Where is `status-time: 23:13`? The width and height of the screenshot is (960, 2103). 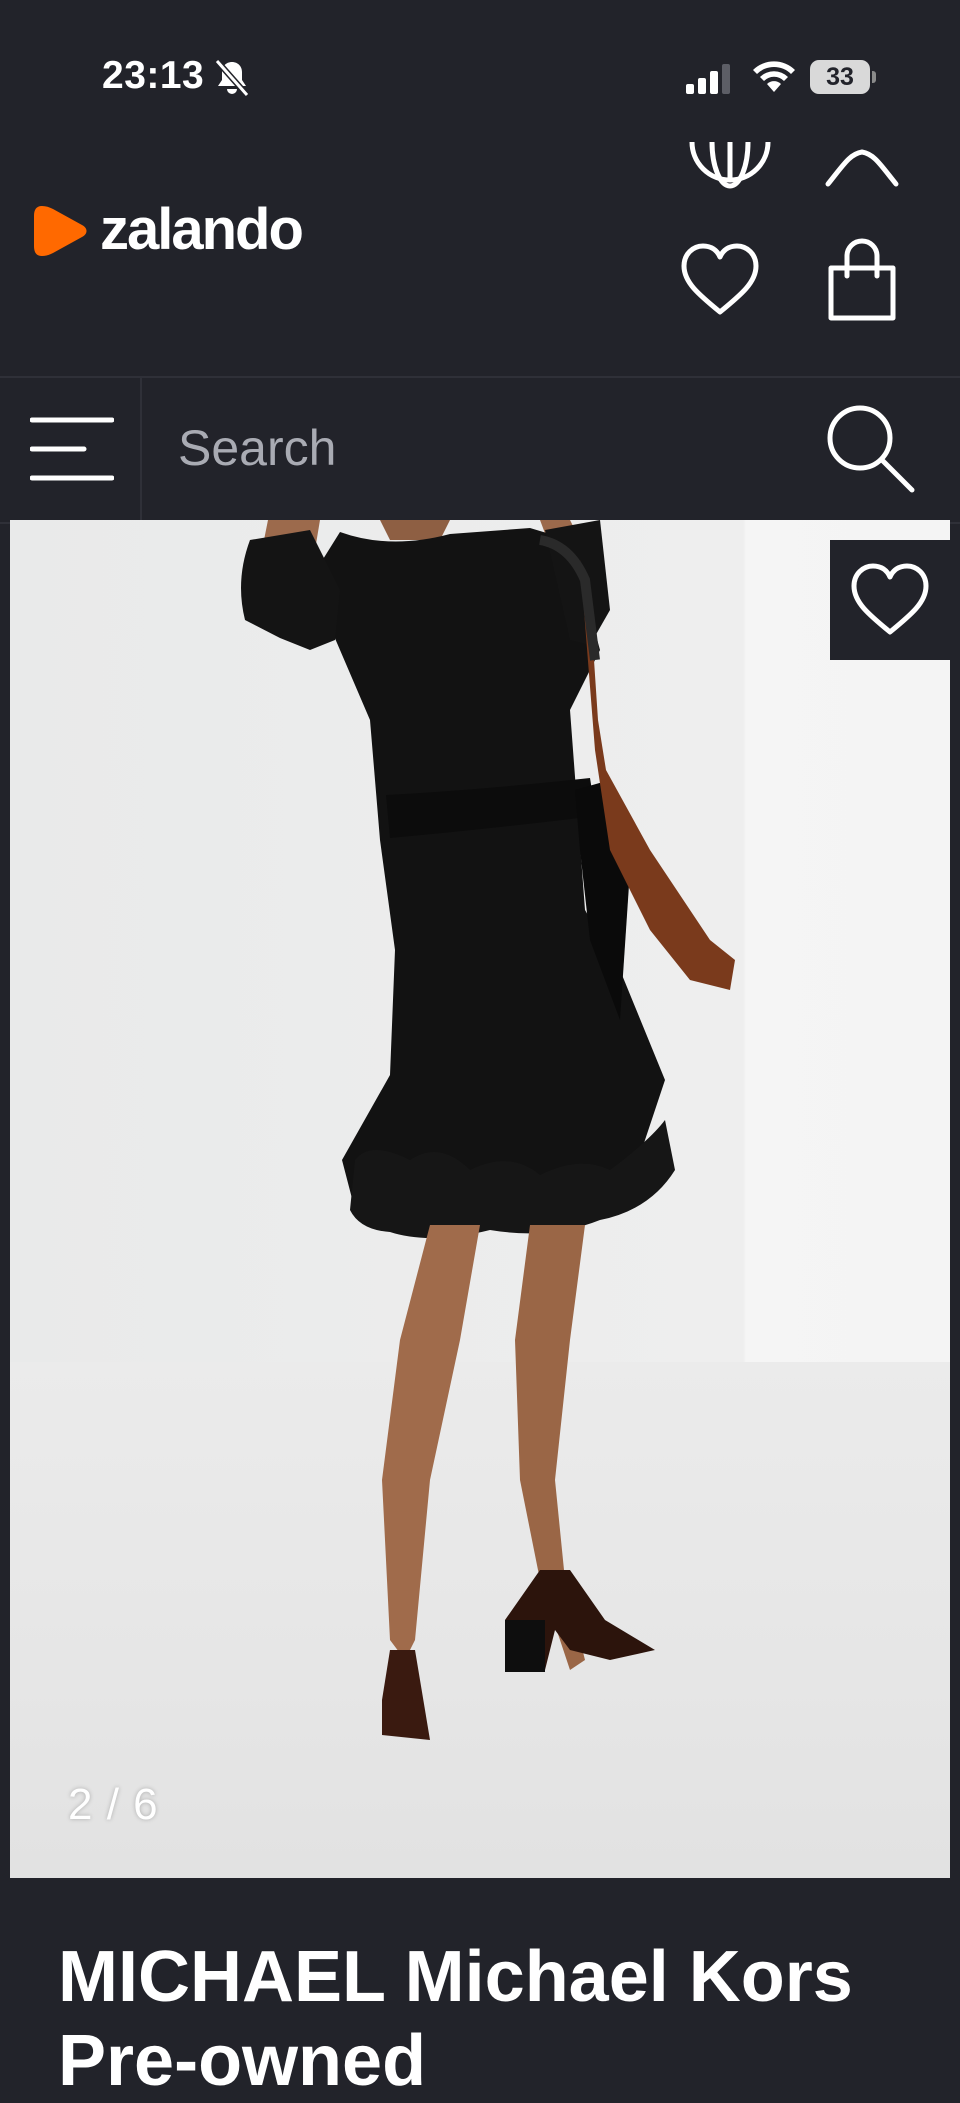 status-time: 23:13 is located at coordinates (153, 75).